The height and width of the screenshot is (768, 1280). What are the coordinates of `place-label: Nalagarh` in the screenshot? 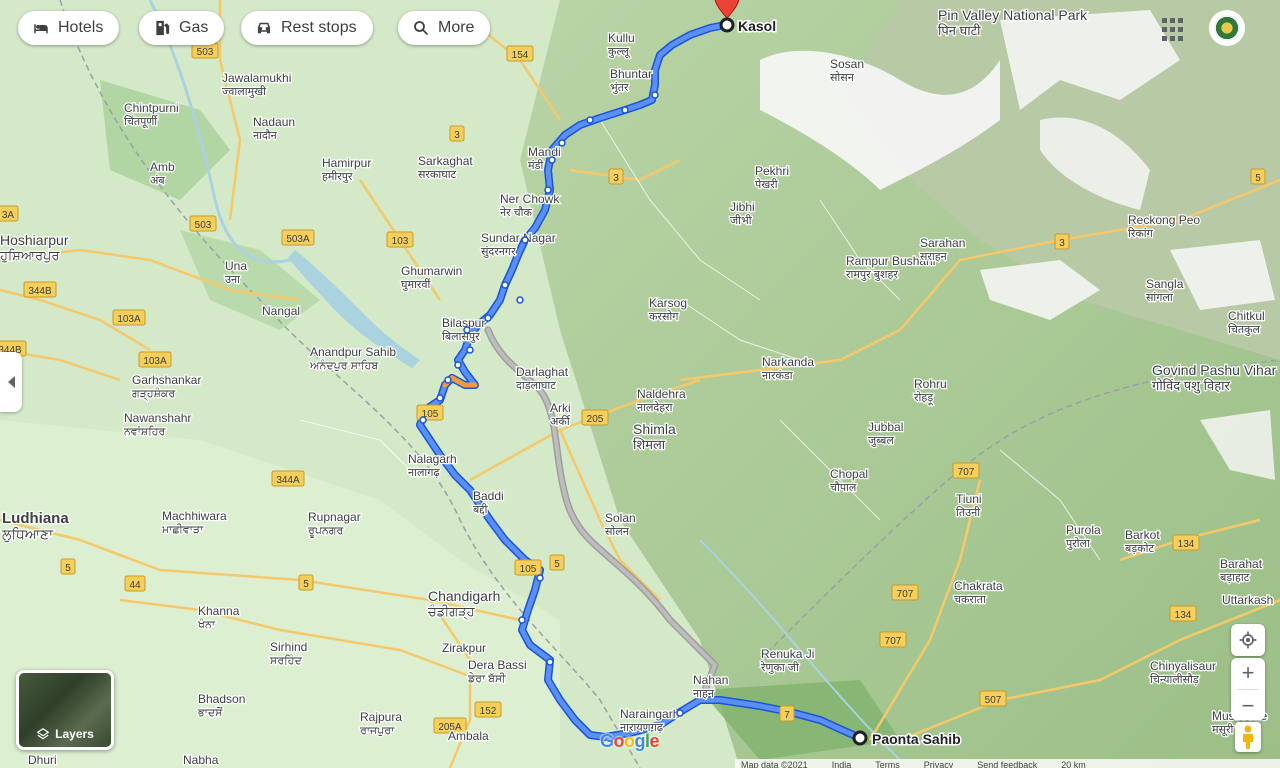 It's located at (432, 459).